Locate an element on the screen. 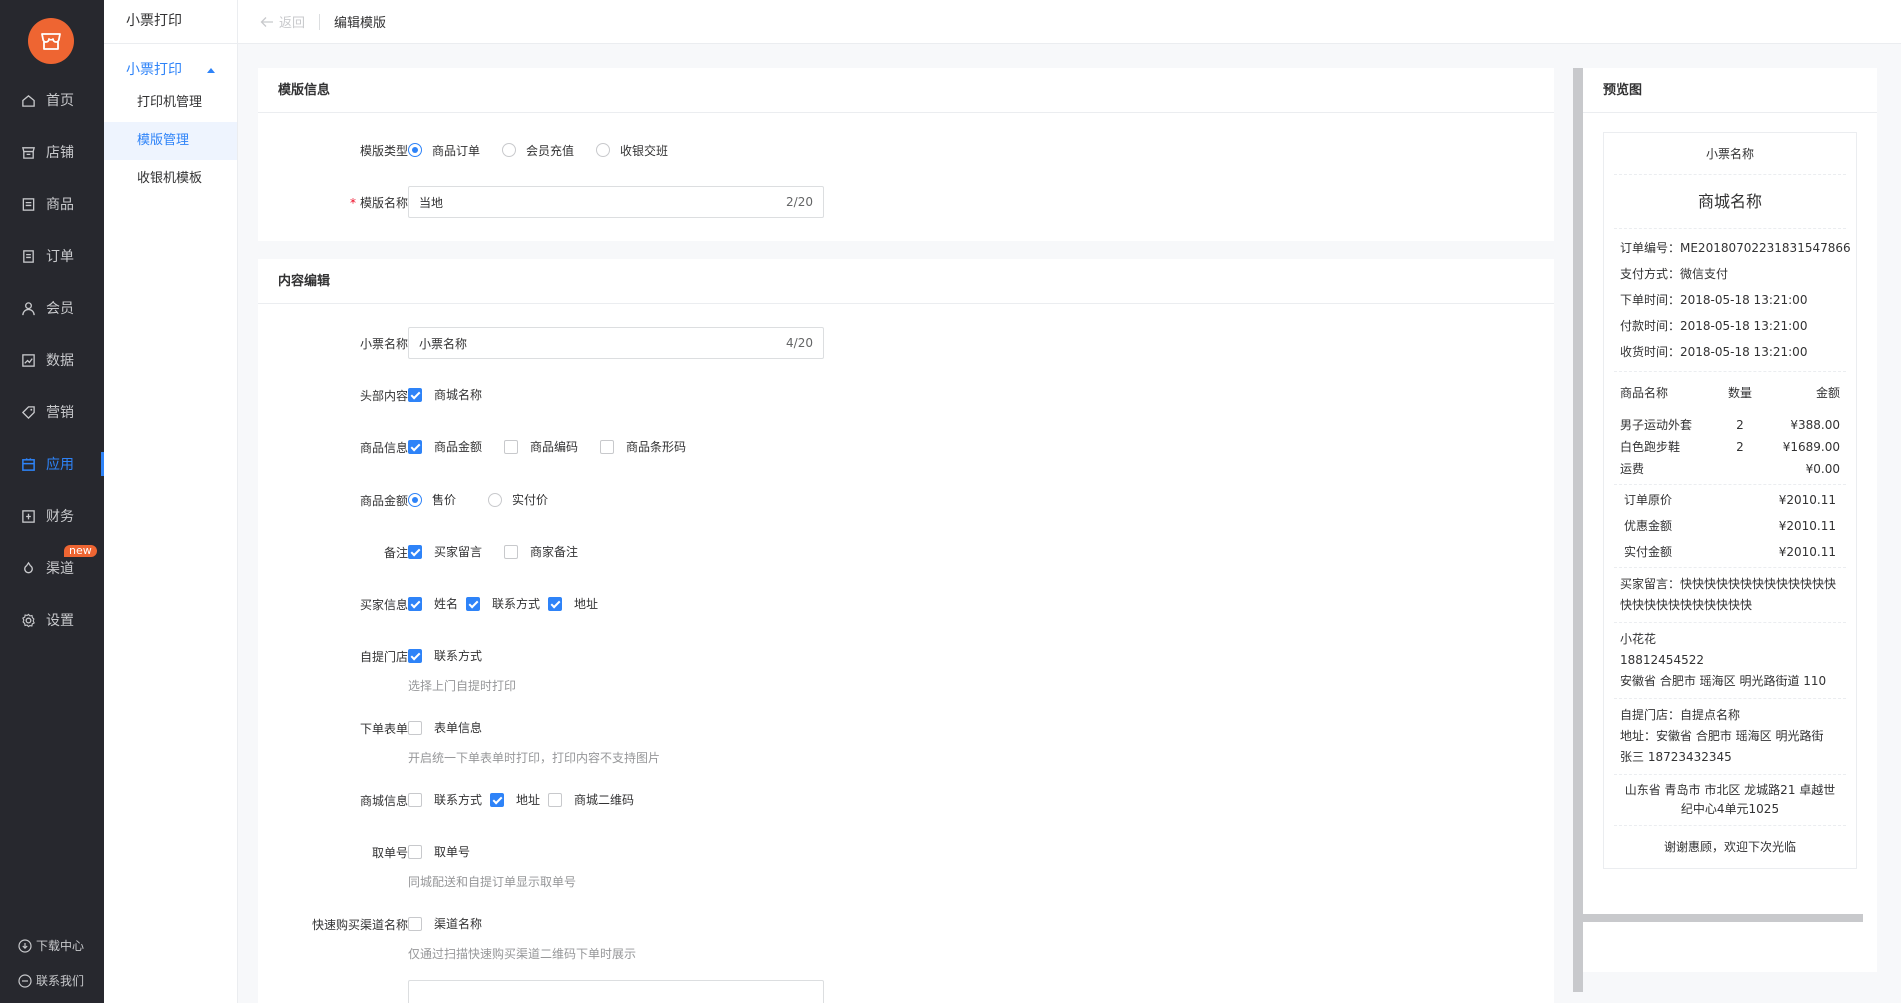  receipt-buyer-message: 买家留言：快快快快快快快快快快快快快快快快快快快快快快快快 is located at coordinates (1730, 595).